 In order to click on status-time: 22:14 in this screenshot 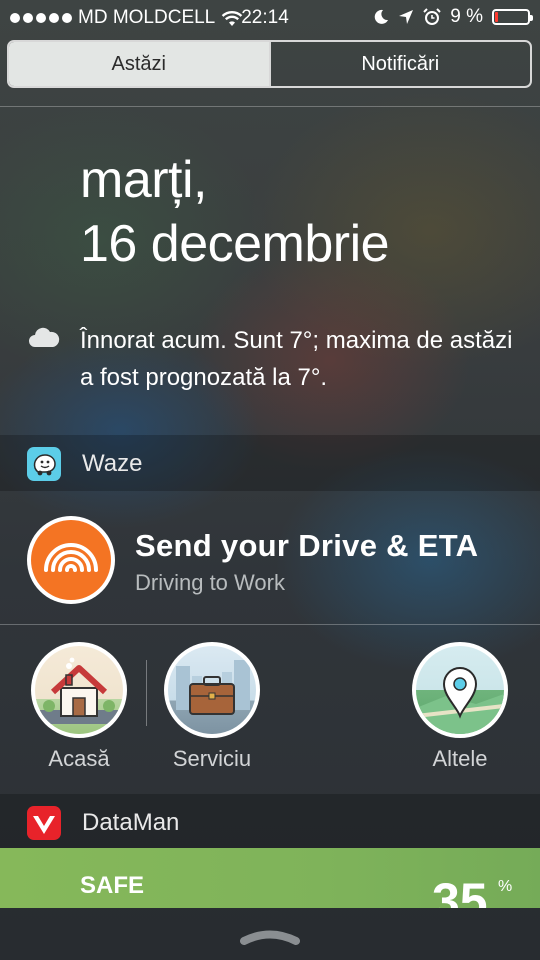, I will do `click(265, 17)`.